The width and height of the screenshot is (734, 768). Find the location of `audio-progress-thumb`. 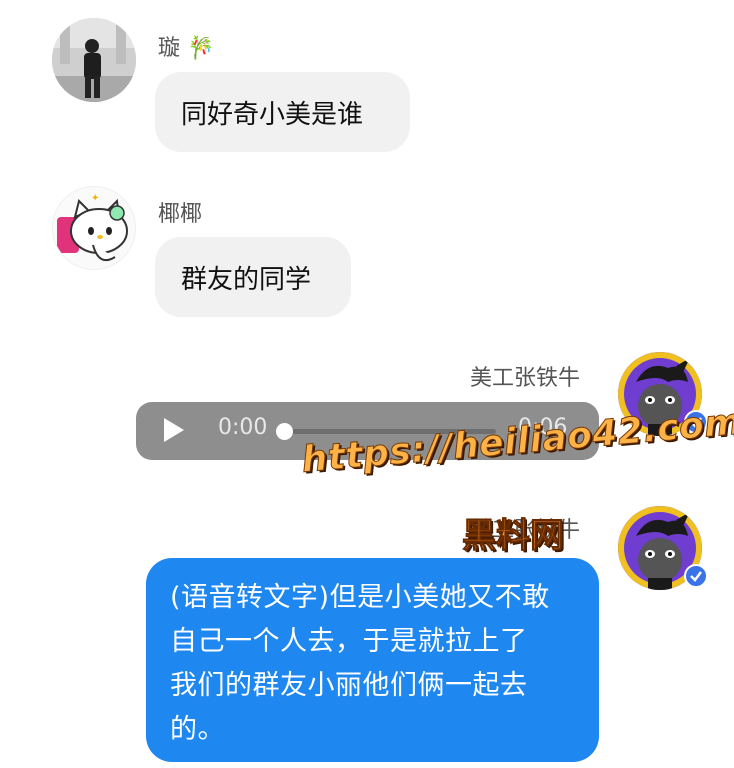

audio-progress-thumb is located at coordinates (284, 431).